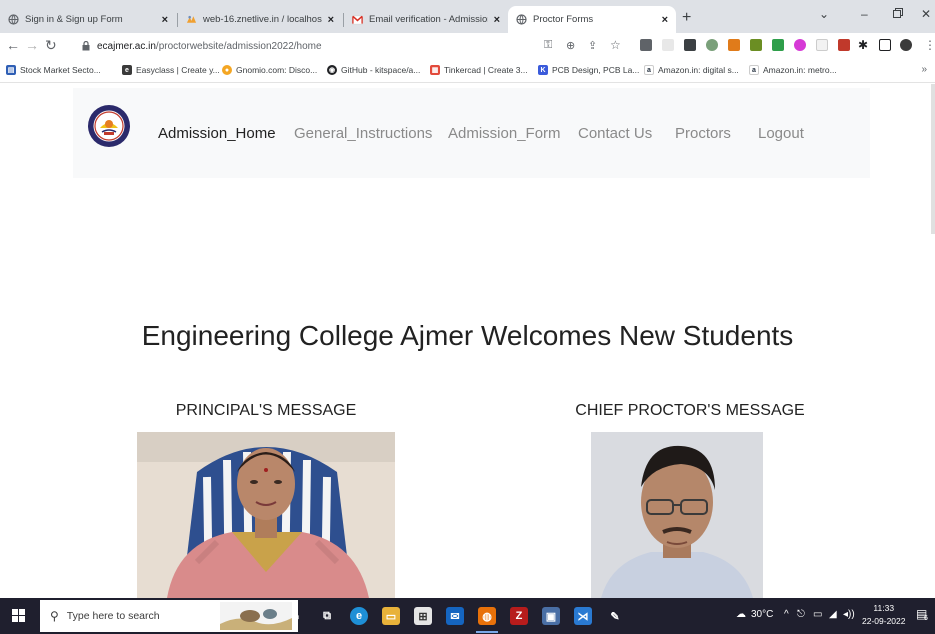  I want to click on reload-icon: ↻, so click(51, 45).